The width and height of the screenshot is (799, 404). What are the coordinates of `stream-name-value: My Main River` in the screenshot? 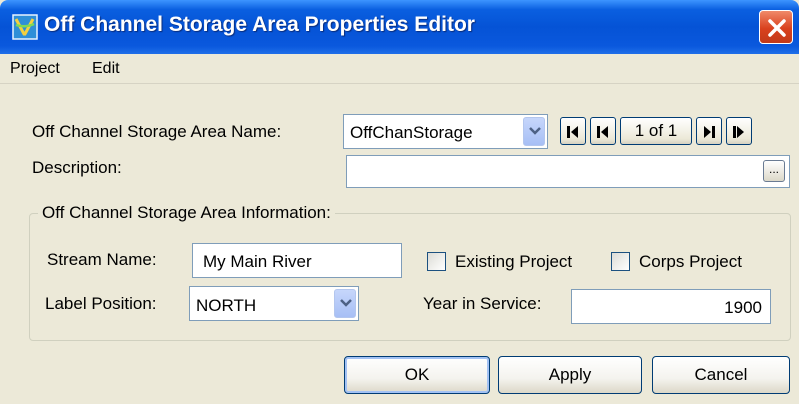 It's located at (257, 261).